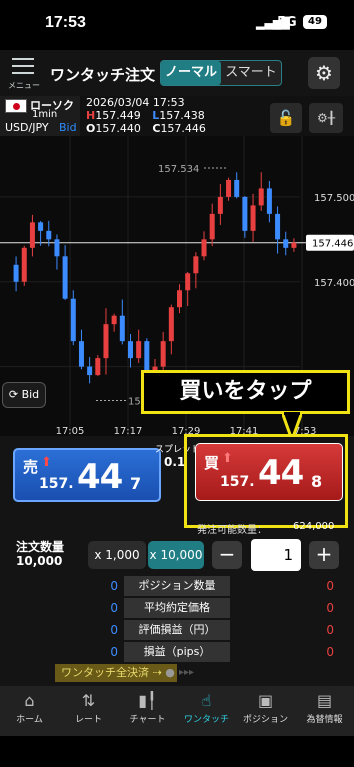 This screenshot has width=354, height=767. I want to click on nav-news: ▤ 為替情報, so click(324, 707).